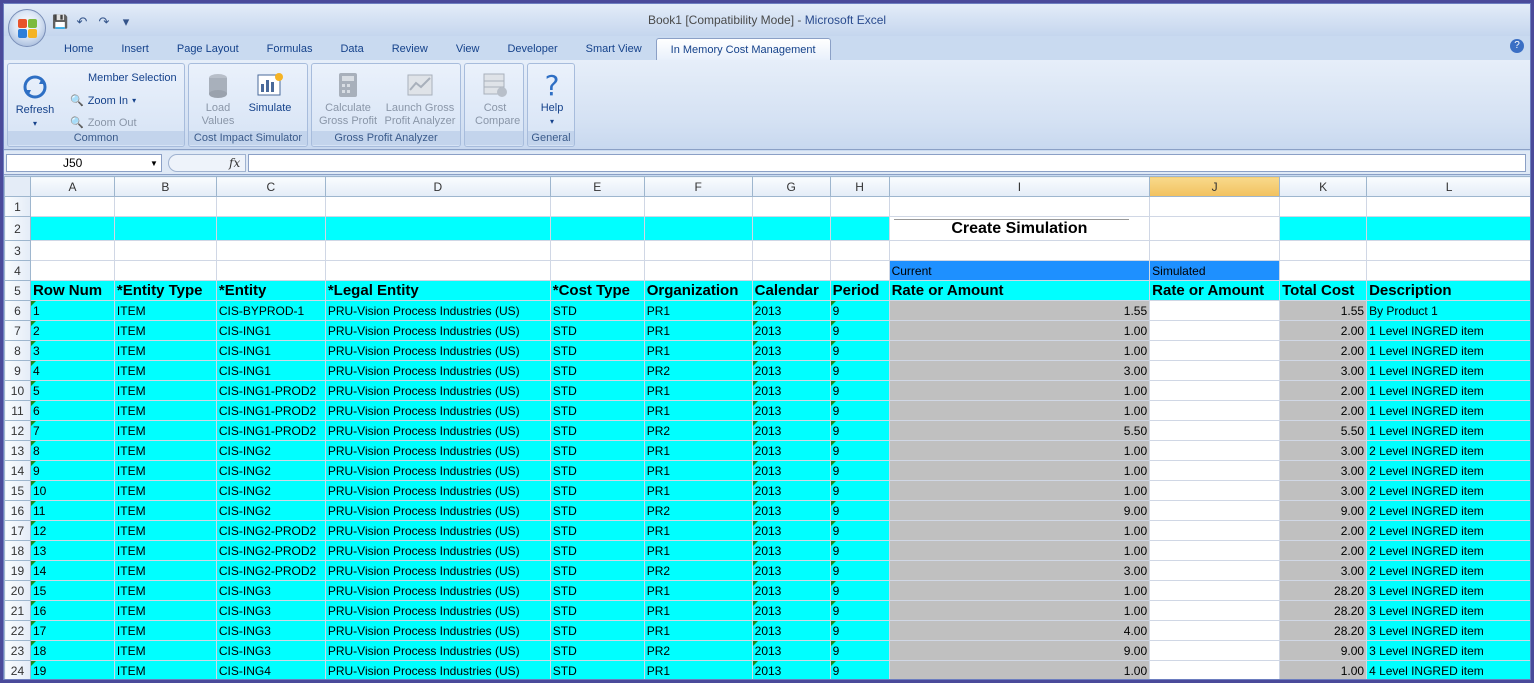 The image size is (1534, 683). Describe the element at coordinates (17, 530) in the screenshot. I see `row-header-17: 17` at that location.